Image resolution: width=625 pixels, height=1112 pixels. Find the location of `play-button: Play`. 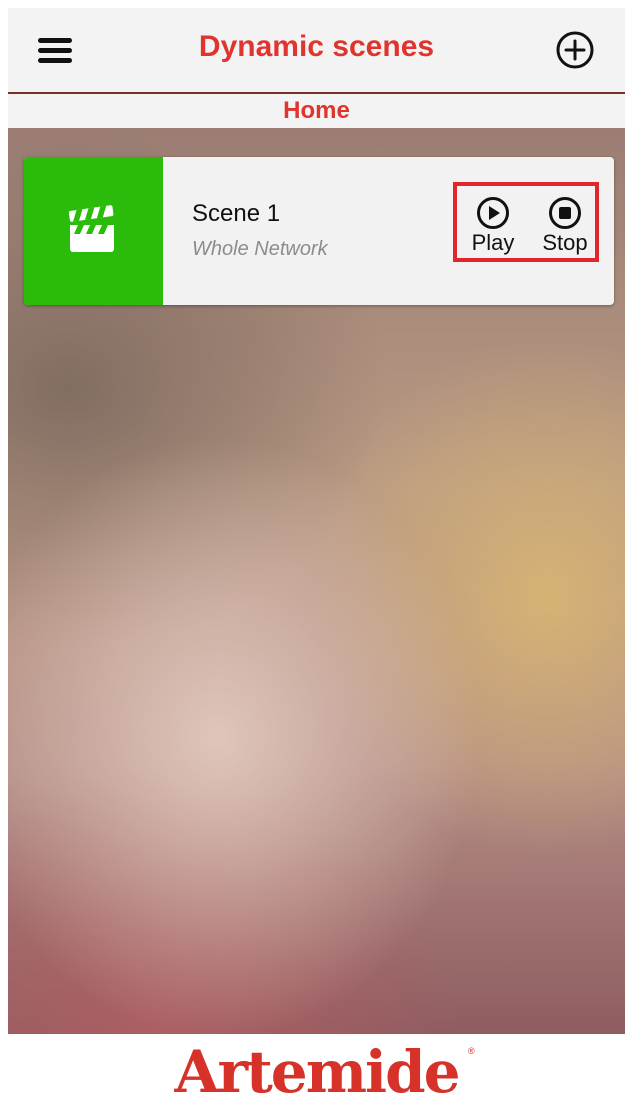

play-button: Play is located at coordinates (493, 222).